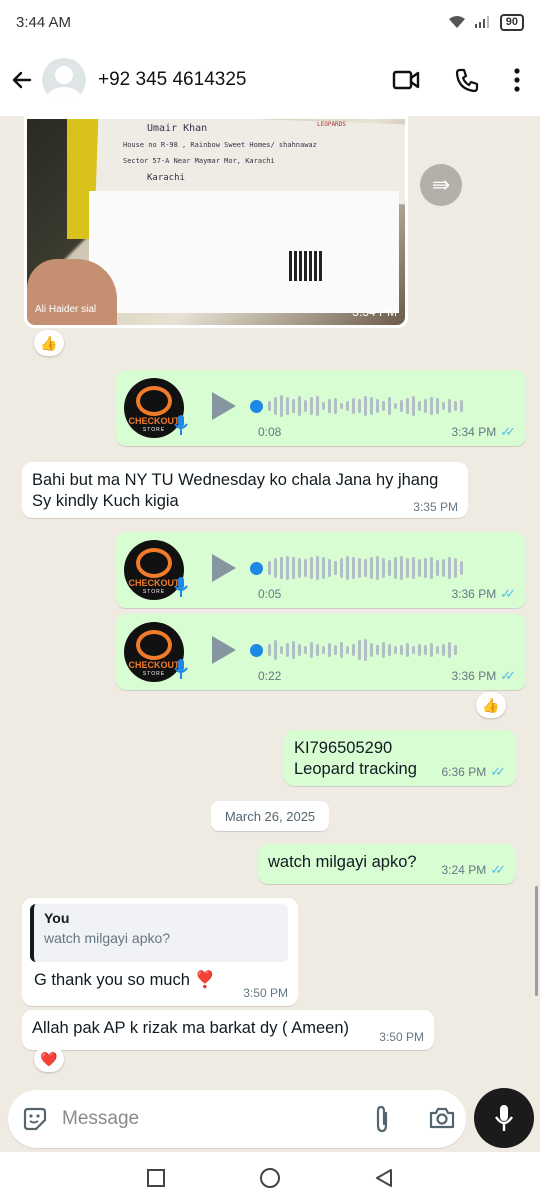 Image resolution: width=540 pixels, height=1204 pixels. Describe the element at coordinates (270, 432) in the screenshot. I see `voice-duration: 0:08` at that location.